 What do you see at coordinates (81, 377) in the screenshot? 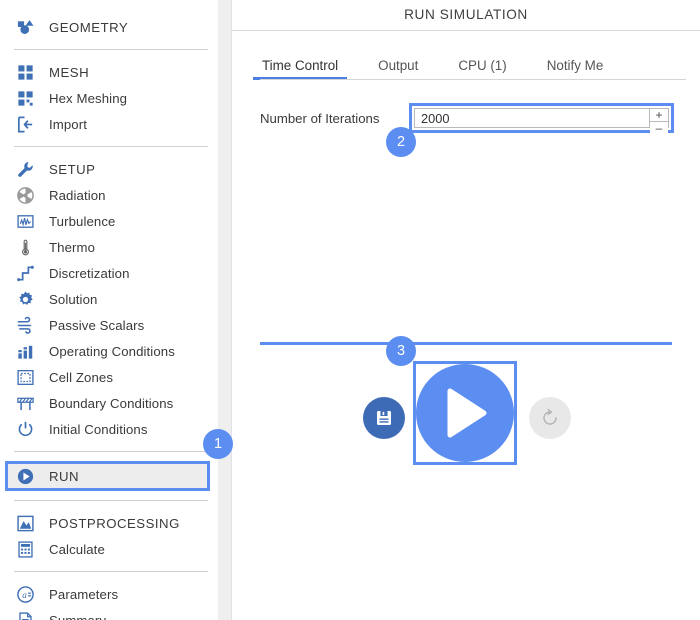
I see `sidebar-item-label: Cell Zones` at bounding box center [81, 377].